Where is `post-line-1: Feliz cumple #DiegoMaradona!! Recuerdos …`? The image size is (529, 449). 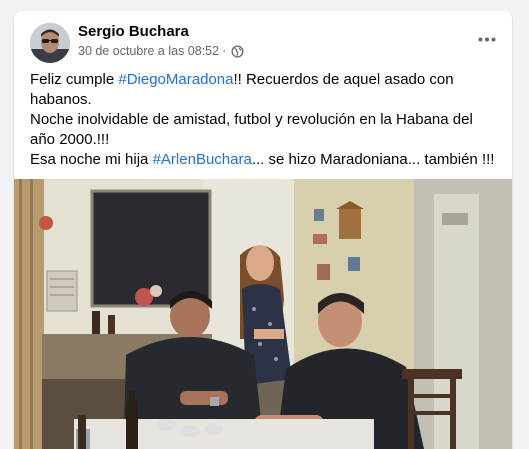
post-line-1: Feliz cumple #DiegoMaradona!! Recuerdos … is located at coordinates (264, 80).